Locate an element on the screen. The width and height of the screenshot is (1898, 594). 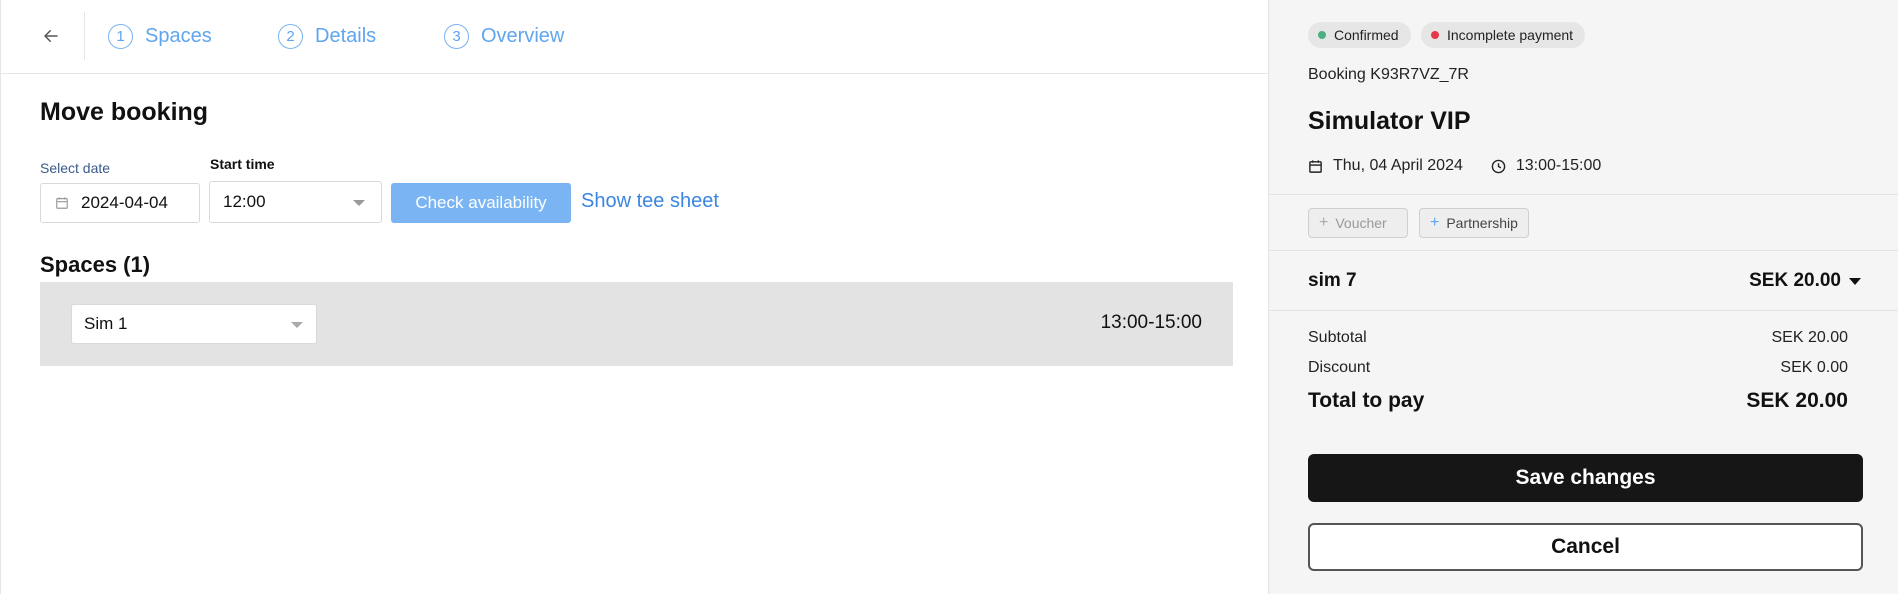
stepper-divider is located at coordinates (84, 36).